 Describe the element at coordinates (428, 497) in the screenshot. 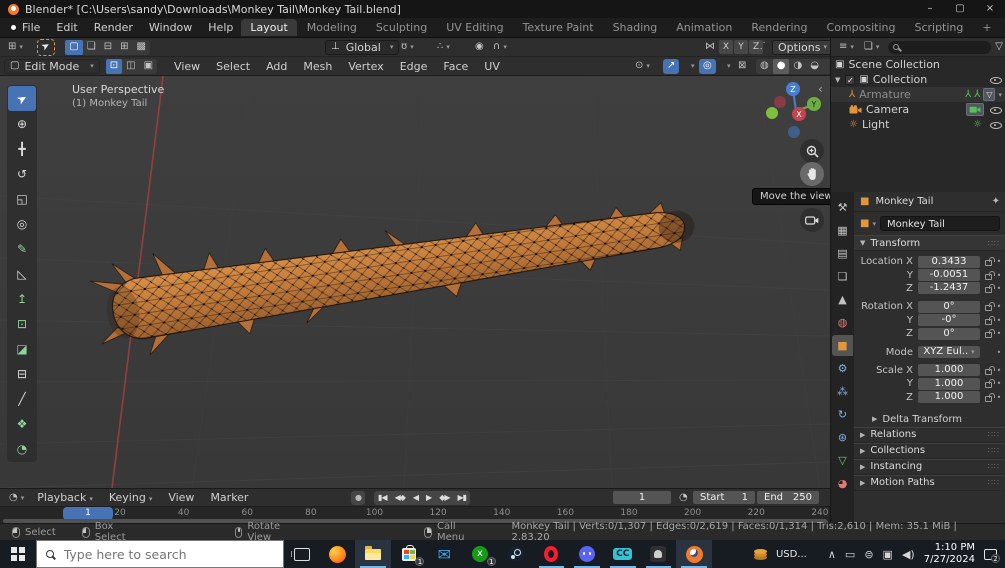

I see `play-button: ▶` at that location.